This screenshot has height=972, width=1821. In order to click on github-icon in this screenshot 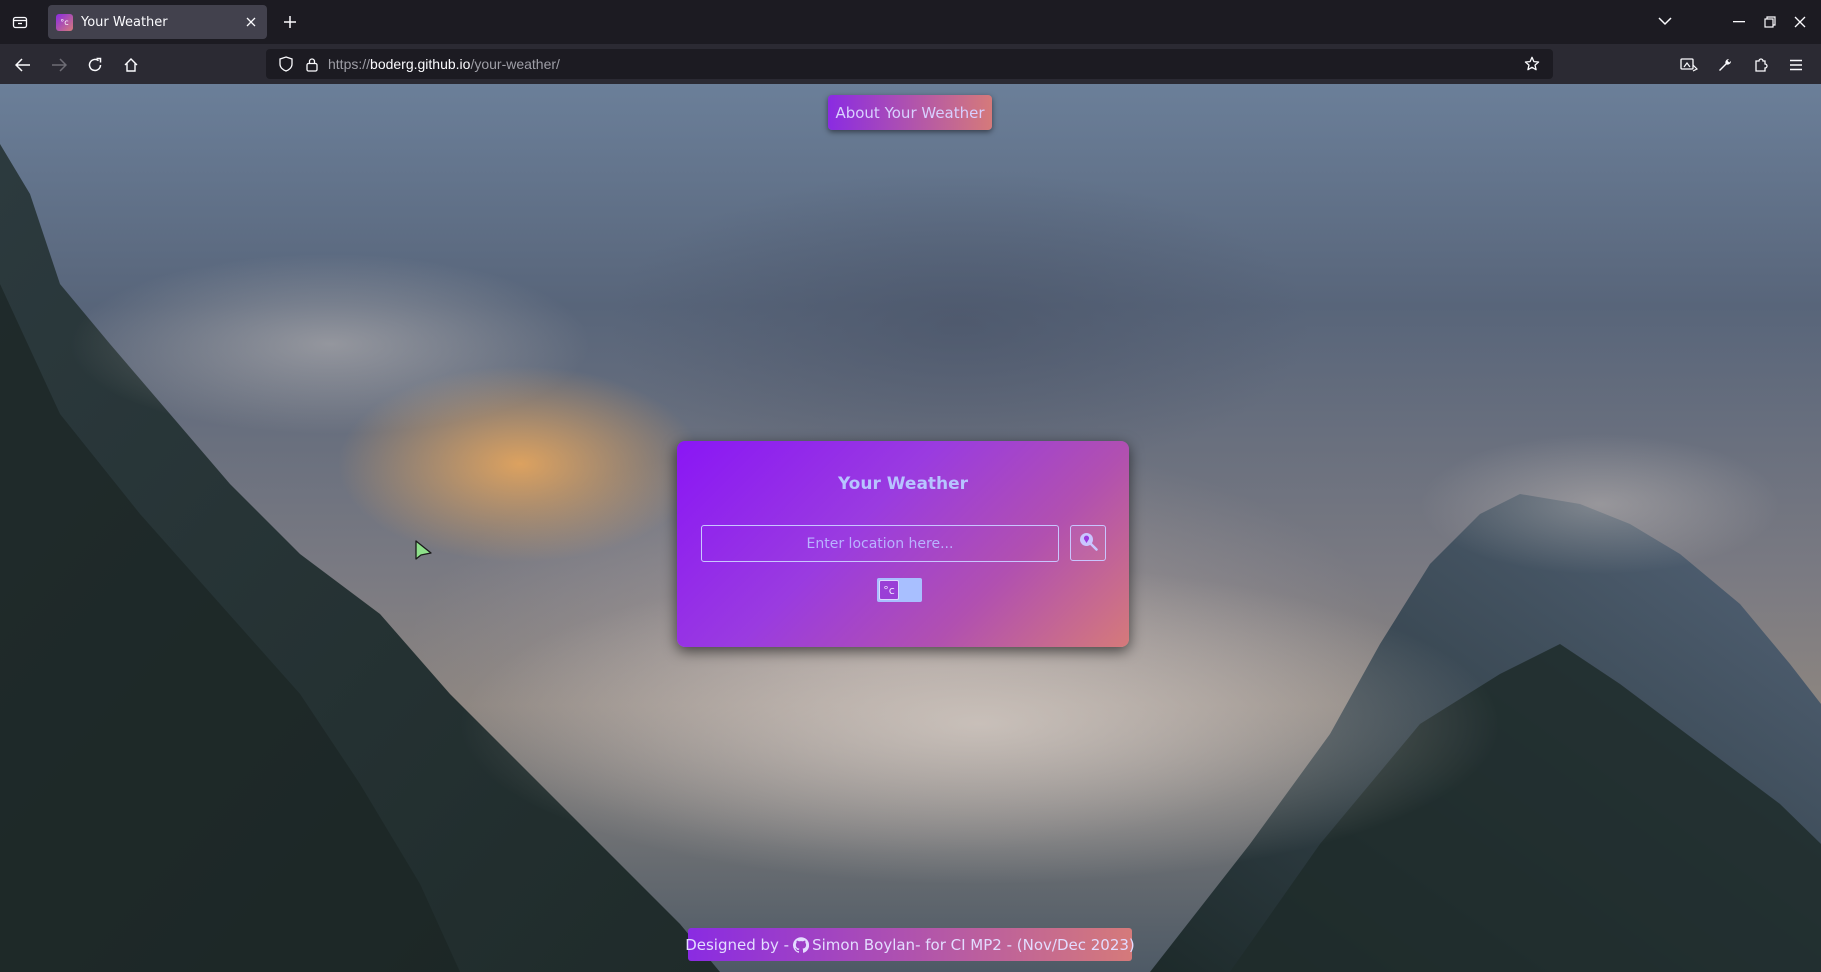, I will do `click(801, 944)`.